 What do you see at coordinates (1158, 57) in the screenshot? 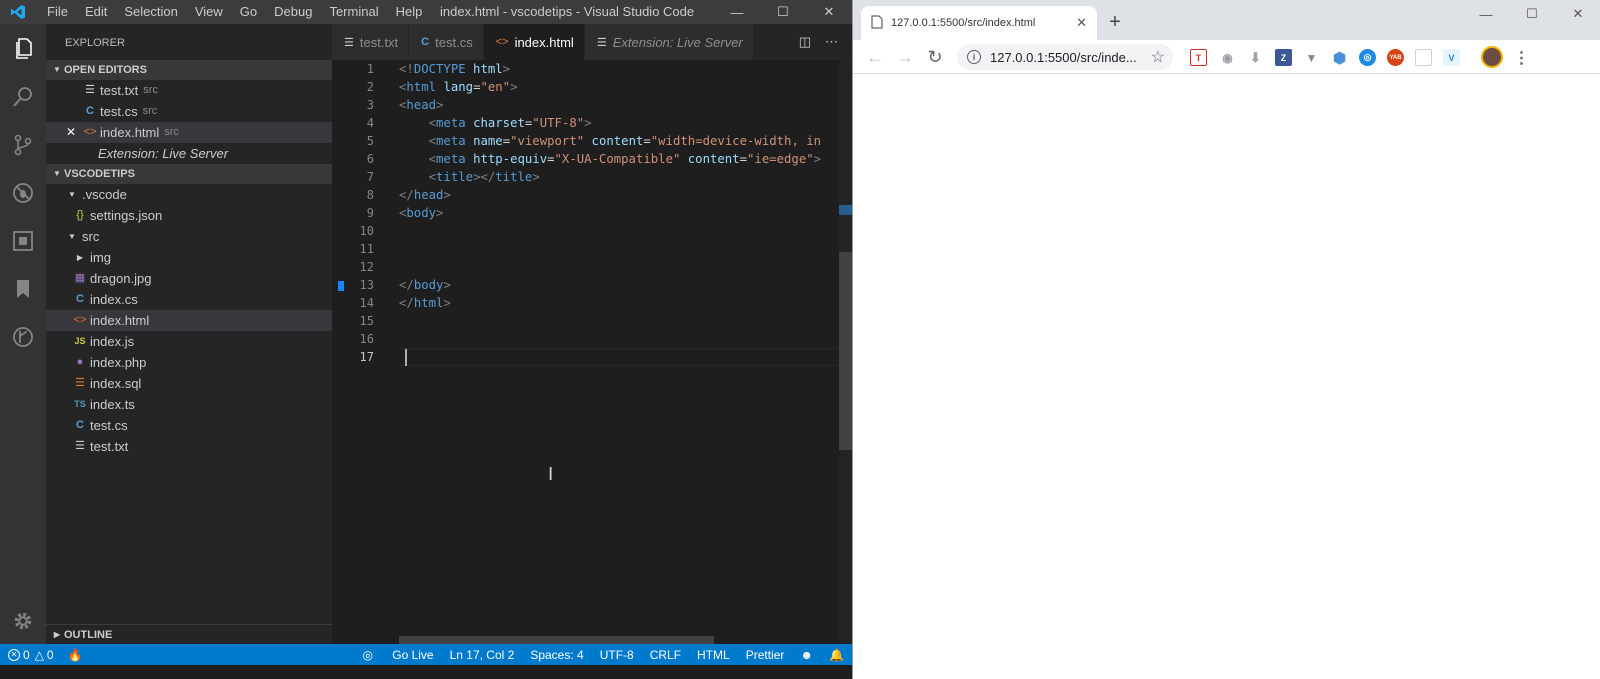
I see `bookmark-star-icon: ☆` at bounding box center [1158, 57].